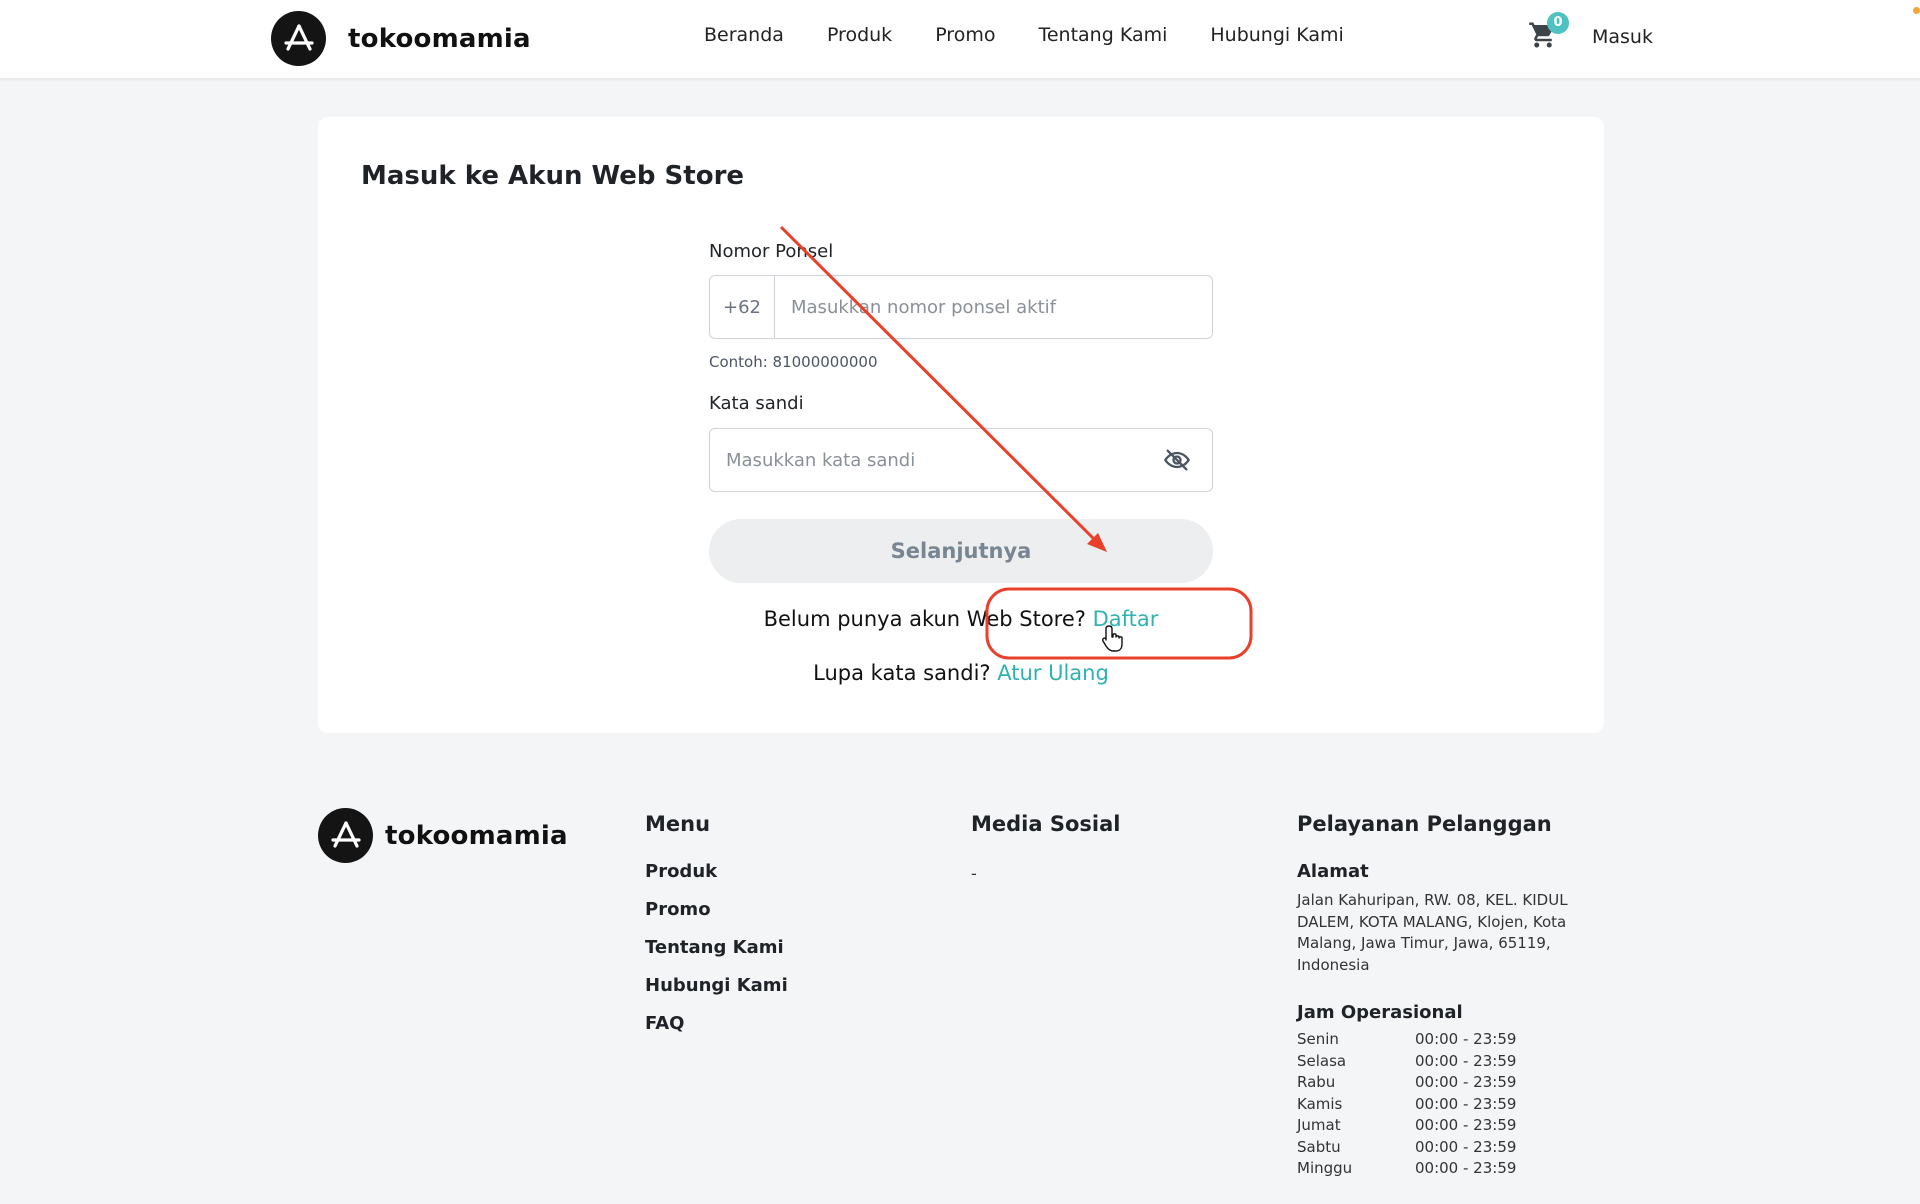  I want to click on hours-day: Sabtu, so click(1319, 1146).